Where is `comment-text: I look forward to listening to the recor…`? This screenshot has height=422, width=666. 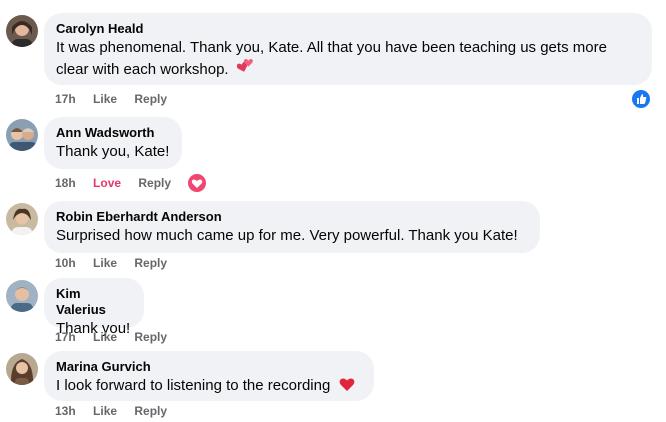
comment-text: I look forward to listening to the recor… is located at coordinates (209, 386).